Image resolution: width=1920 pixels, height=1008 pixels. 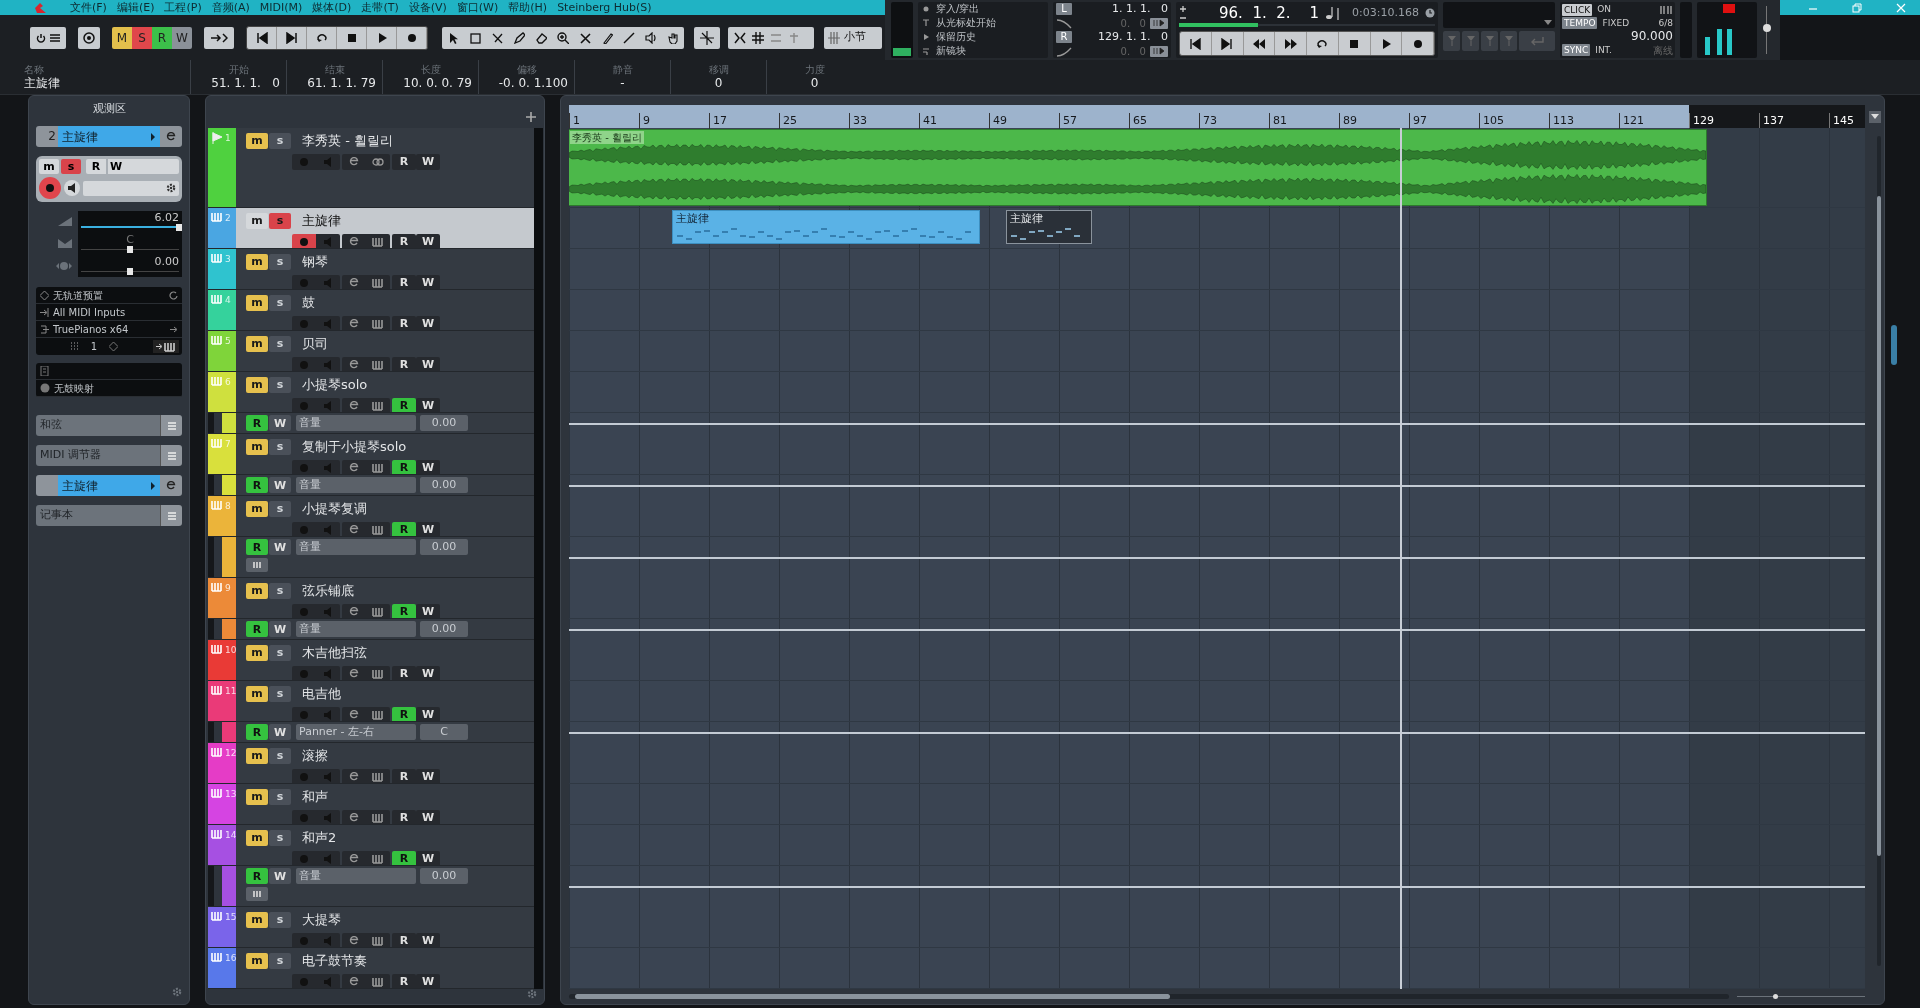 I want to click on automation-mode-button: W, so click(x=182, y=37).